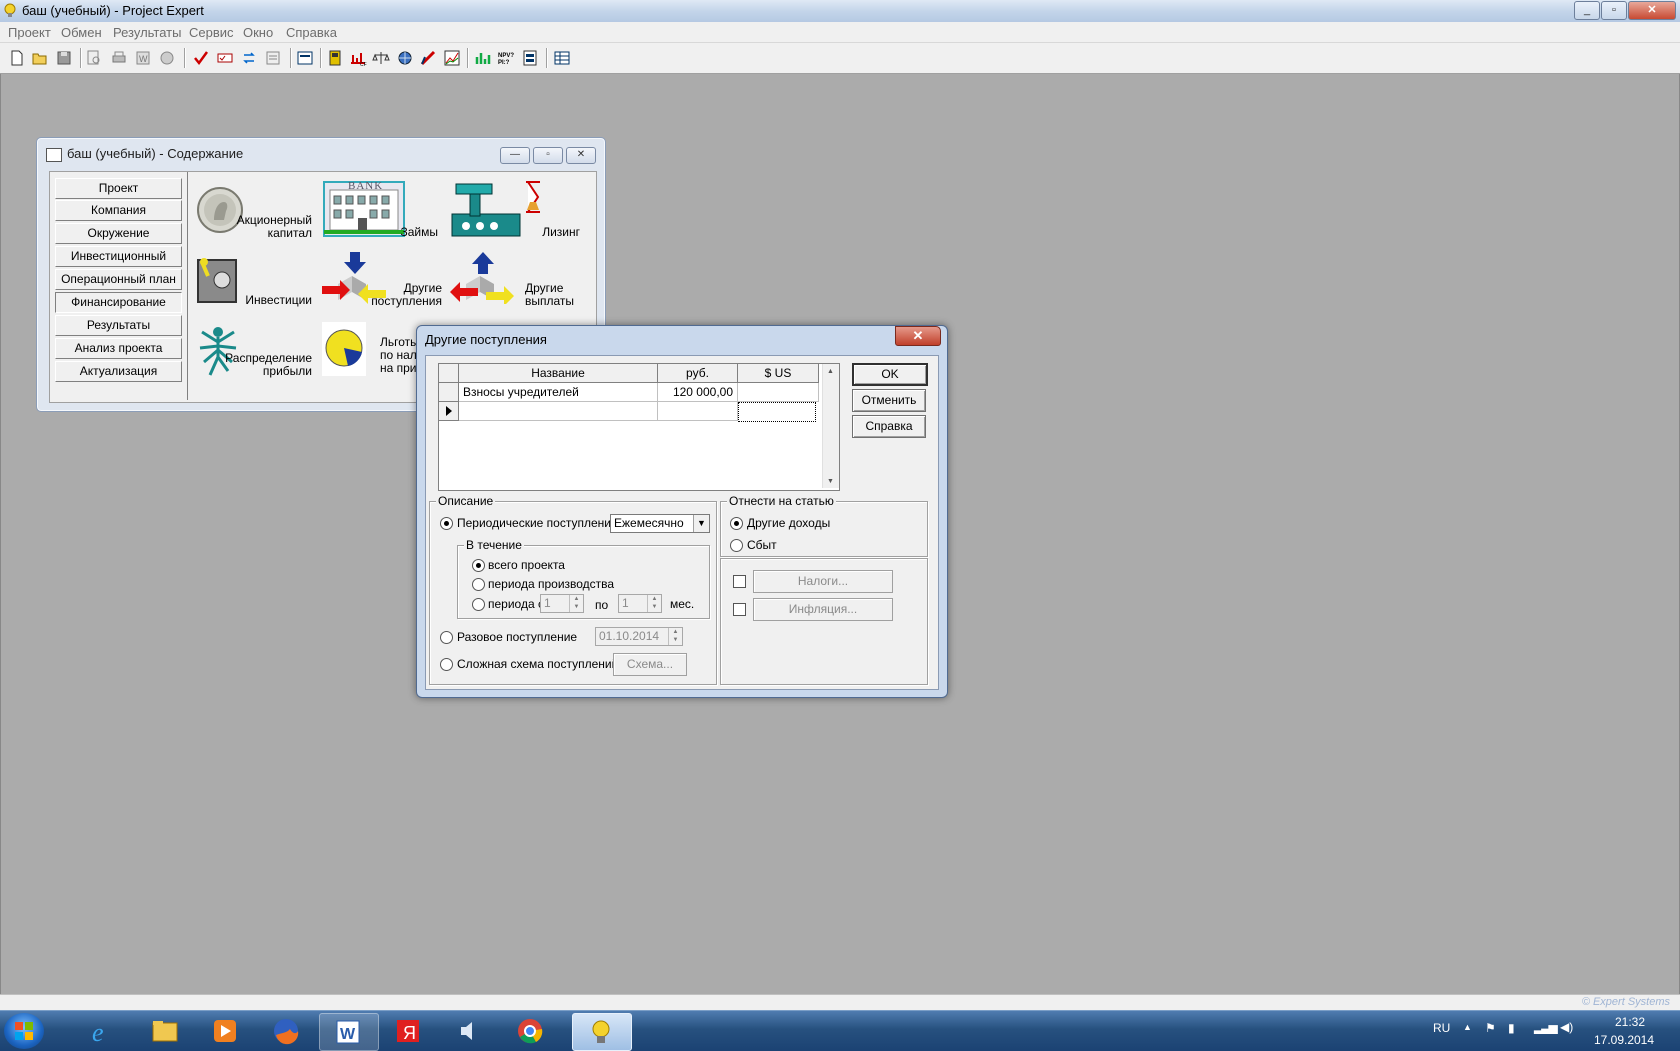 The height and width of the screenshot is (1051, 1680). I want to click on whole-project-radio, so click(478, 565).